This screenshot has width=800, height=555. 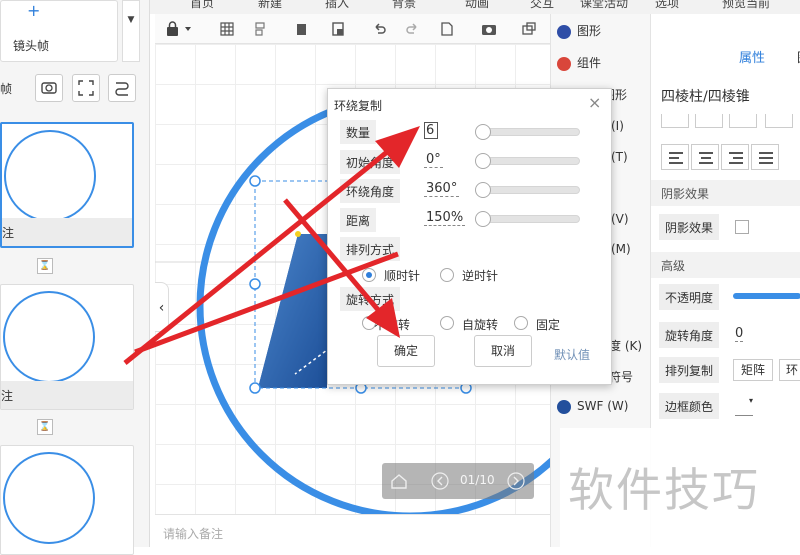 What do you see at coordinates (503, 351) in the screenshot?
I see `cancel-button: 取消` at bounding box center [503, 351].